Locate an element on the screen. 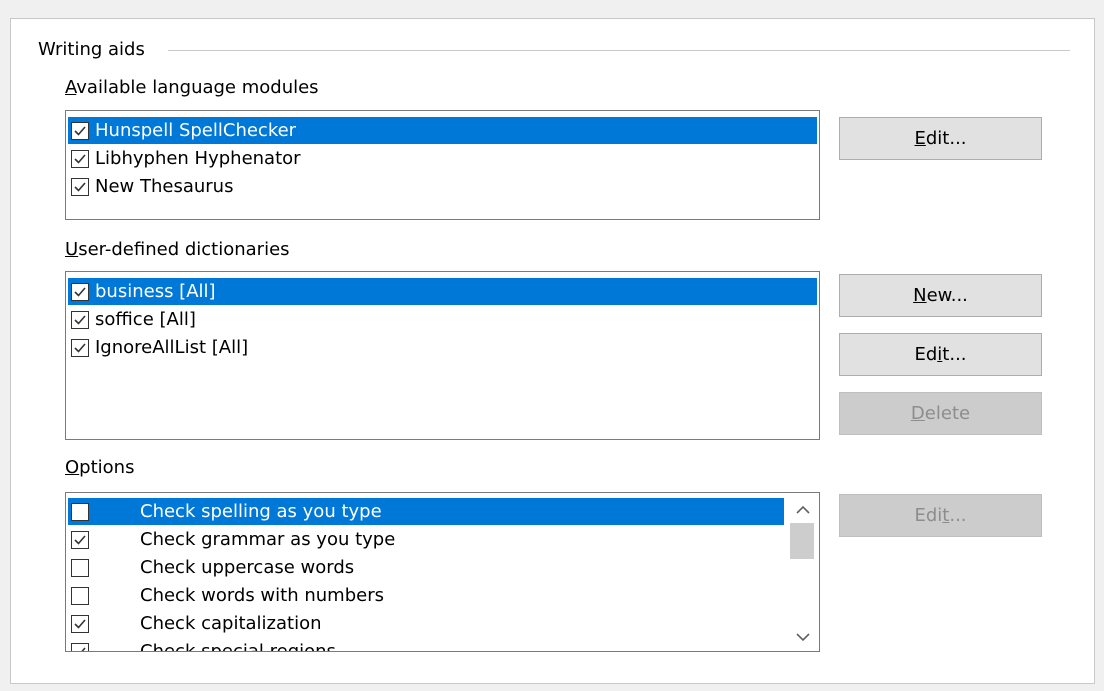 The height and width of the screenshot is (691, 1104). list-item: Check words with numbers is located at coordinates (426, 595).